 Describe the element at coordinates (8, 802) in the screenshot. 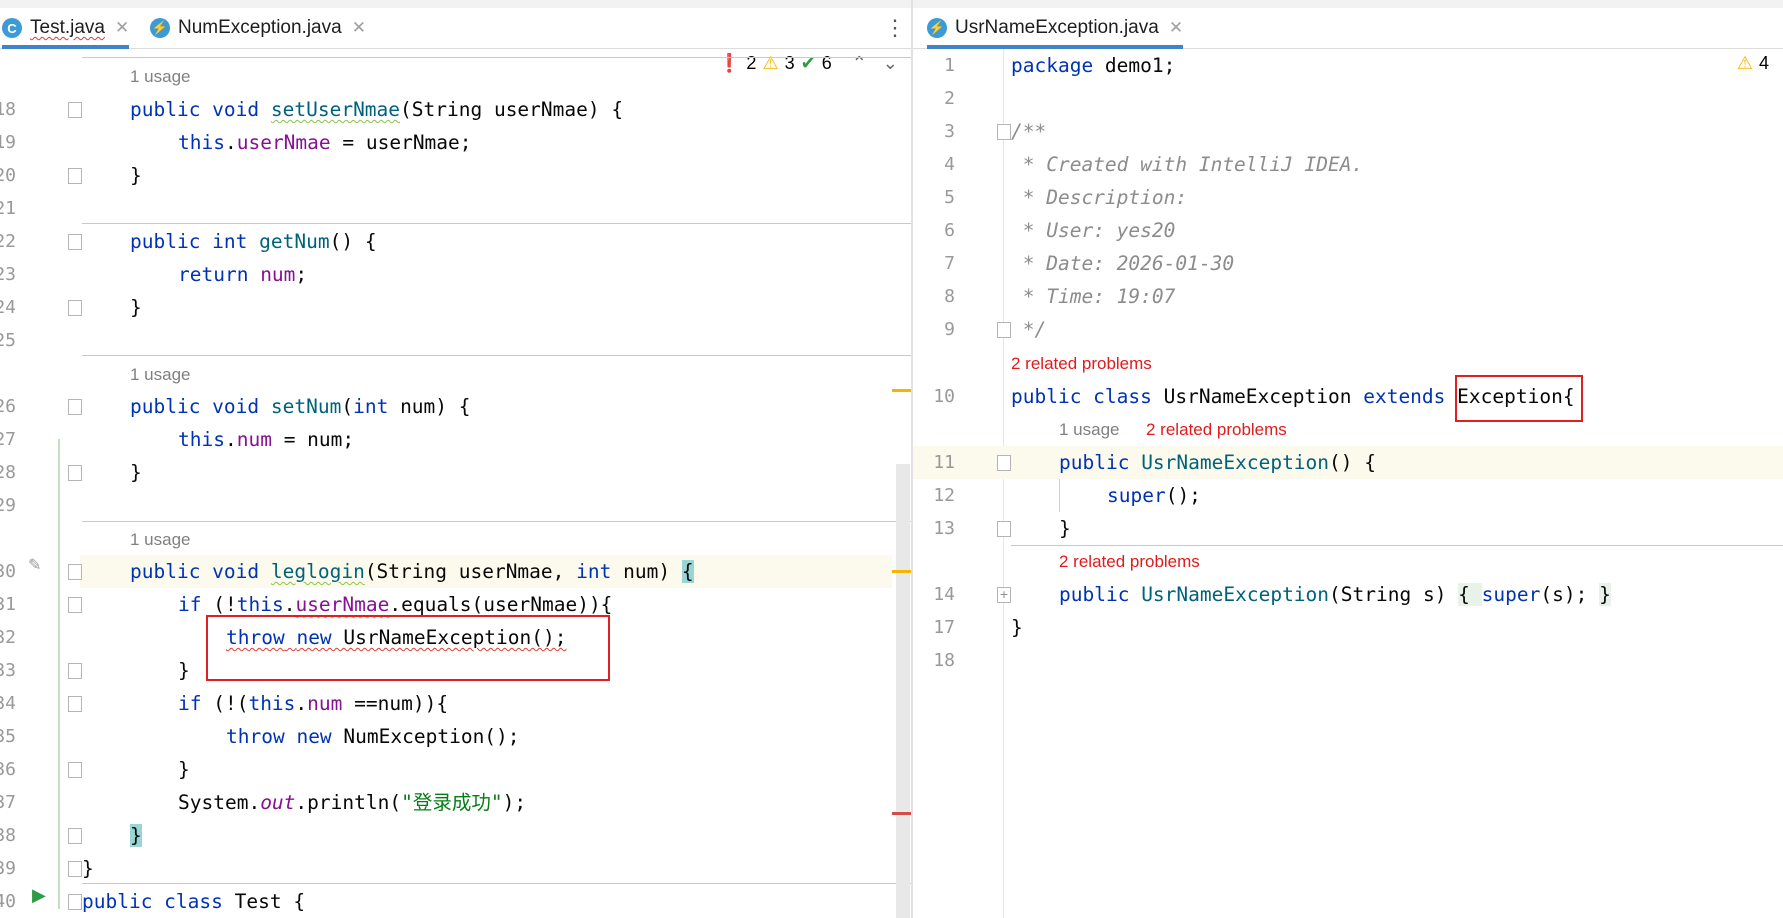

I see `line-number: 37` at that location.